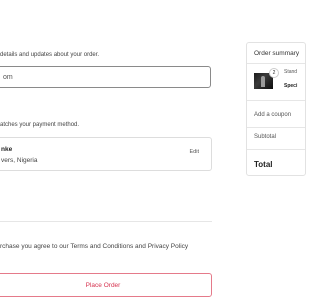 The height and width of the screenshot is (300, 320). What do you see at coordinates (140, 246) in the screenshot?
I see `terms-and: and` at bounding box center [140, 246].